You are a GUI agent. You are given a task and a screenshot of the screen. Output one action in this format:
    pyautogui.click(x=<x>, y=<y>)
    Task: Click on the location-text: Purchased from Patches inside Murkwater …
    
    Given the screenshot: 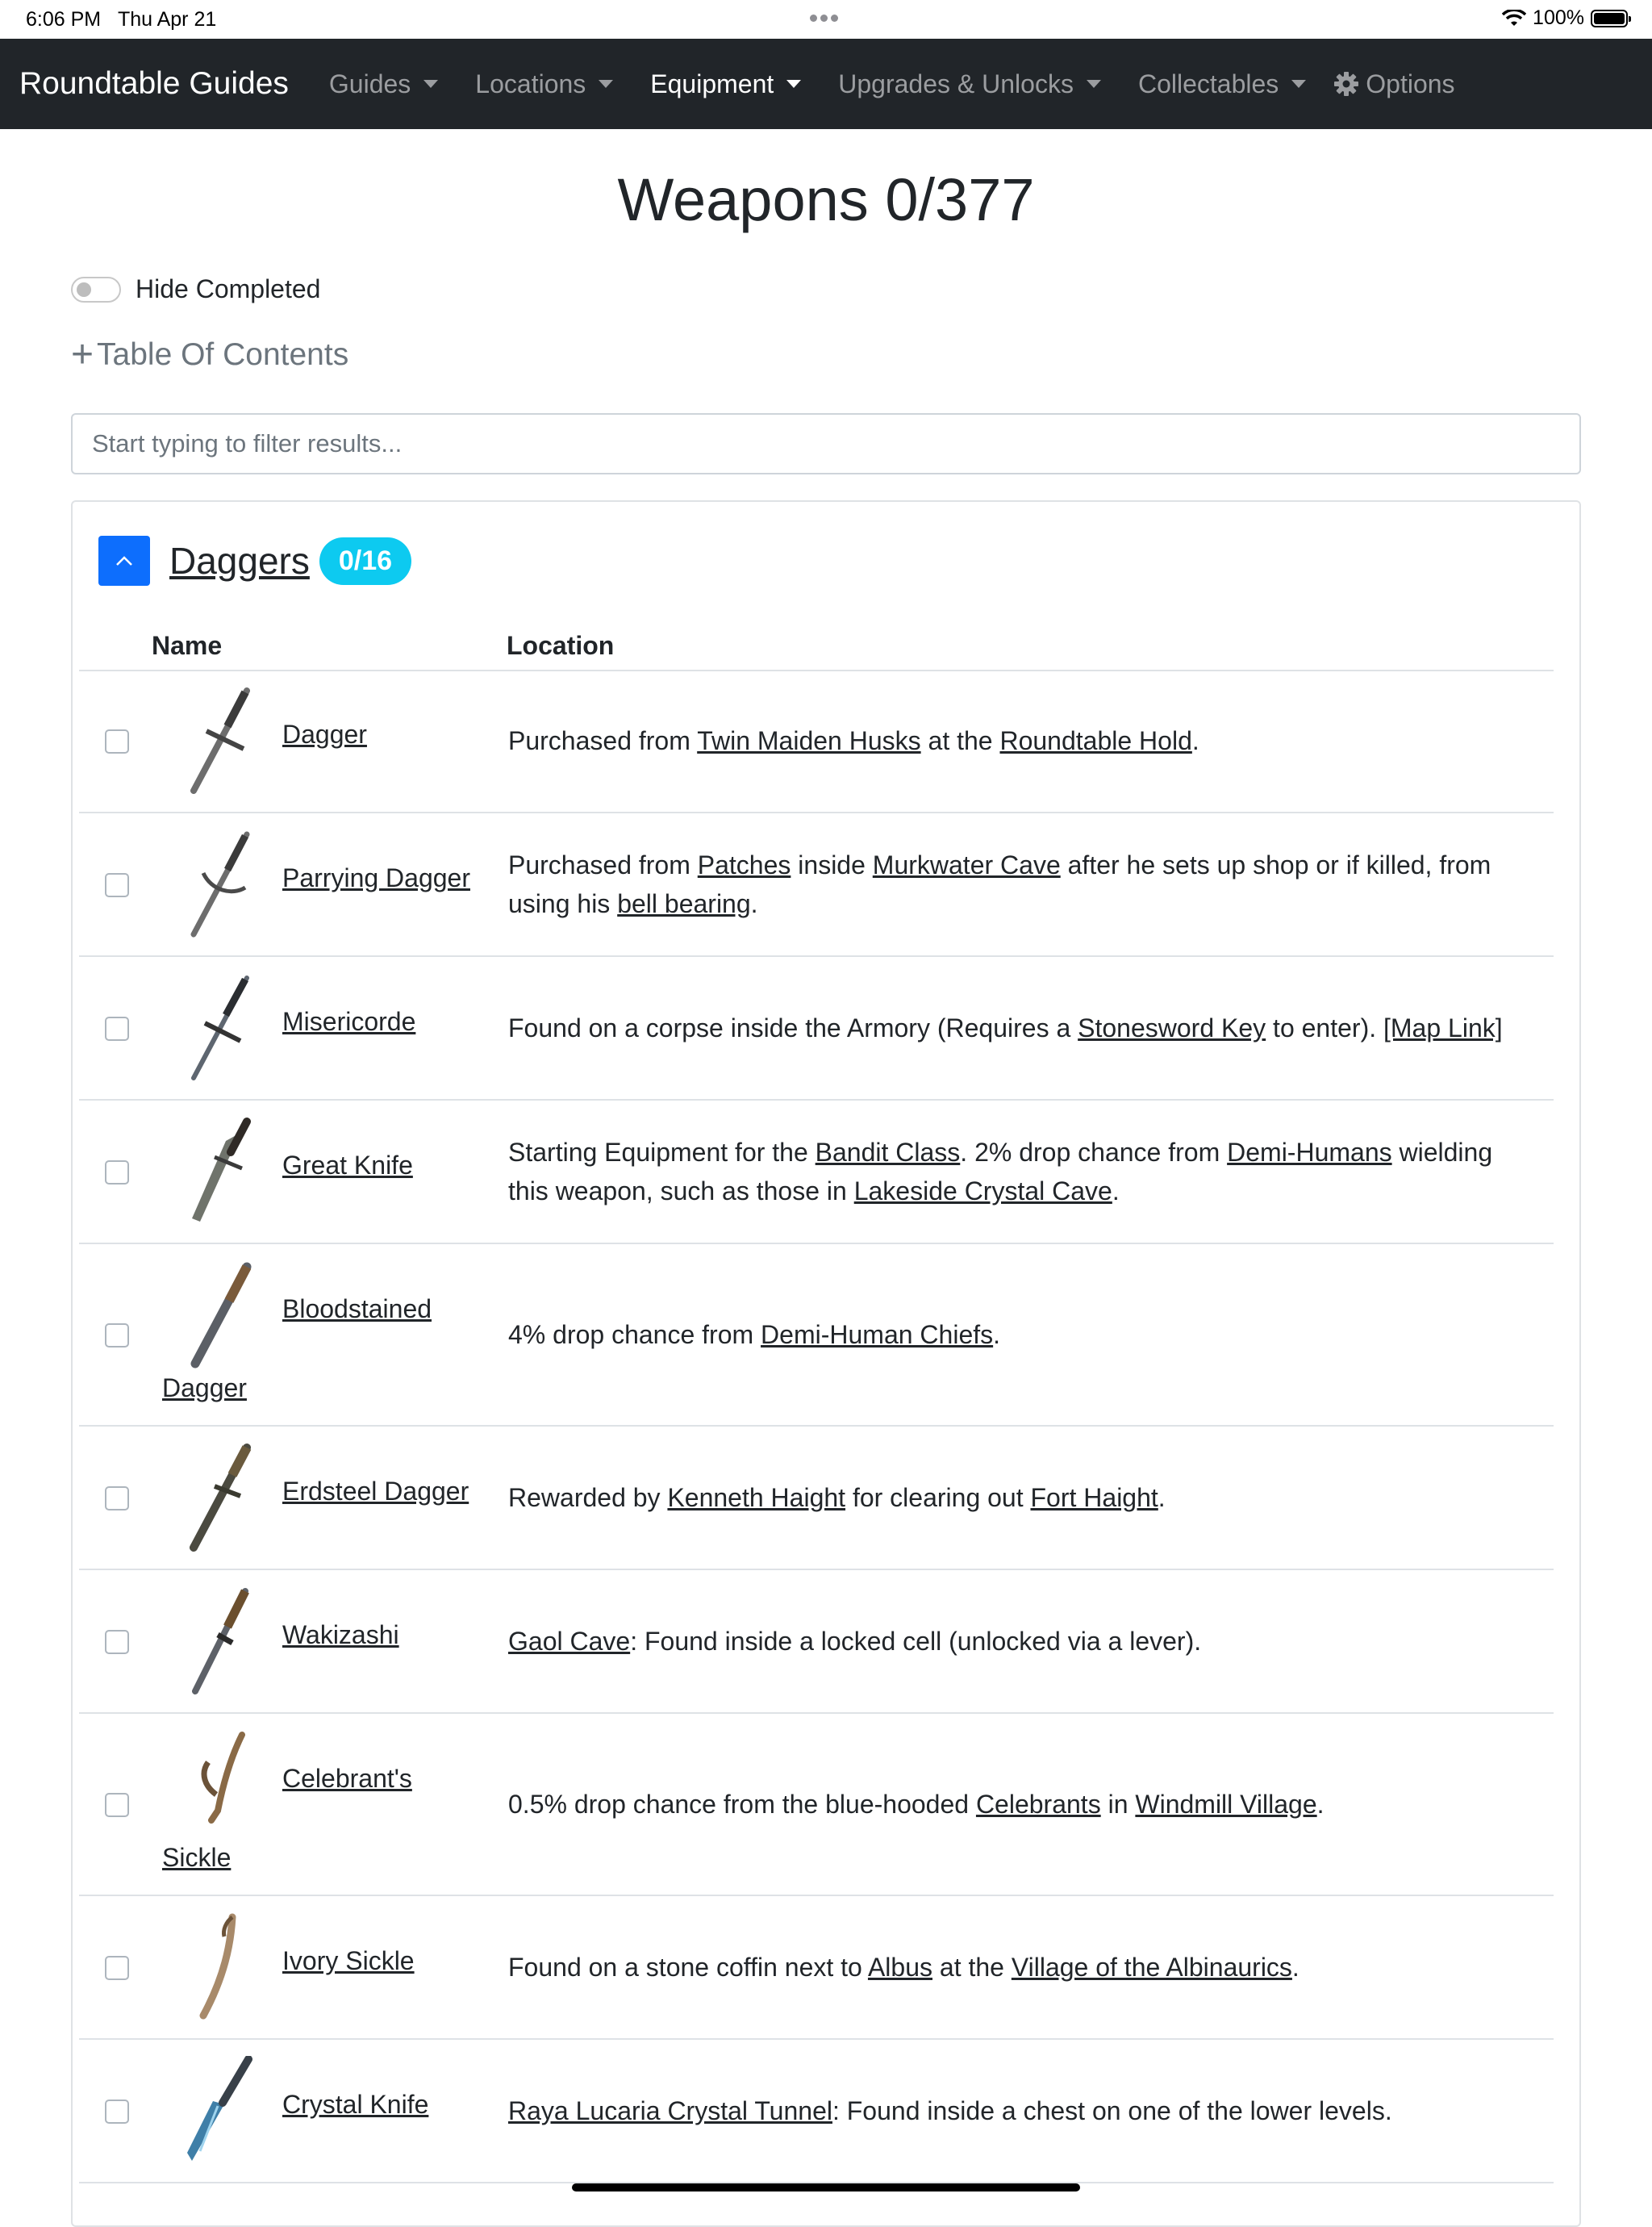 What is the action you would take?
    pyautogui.click(x=1021, y=884)
    